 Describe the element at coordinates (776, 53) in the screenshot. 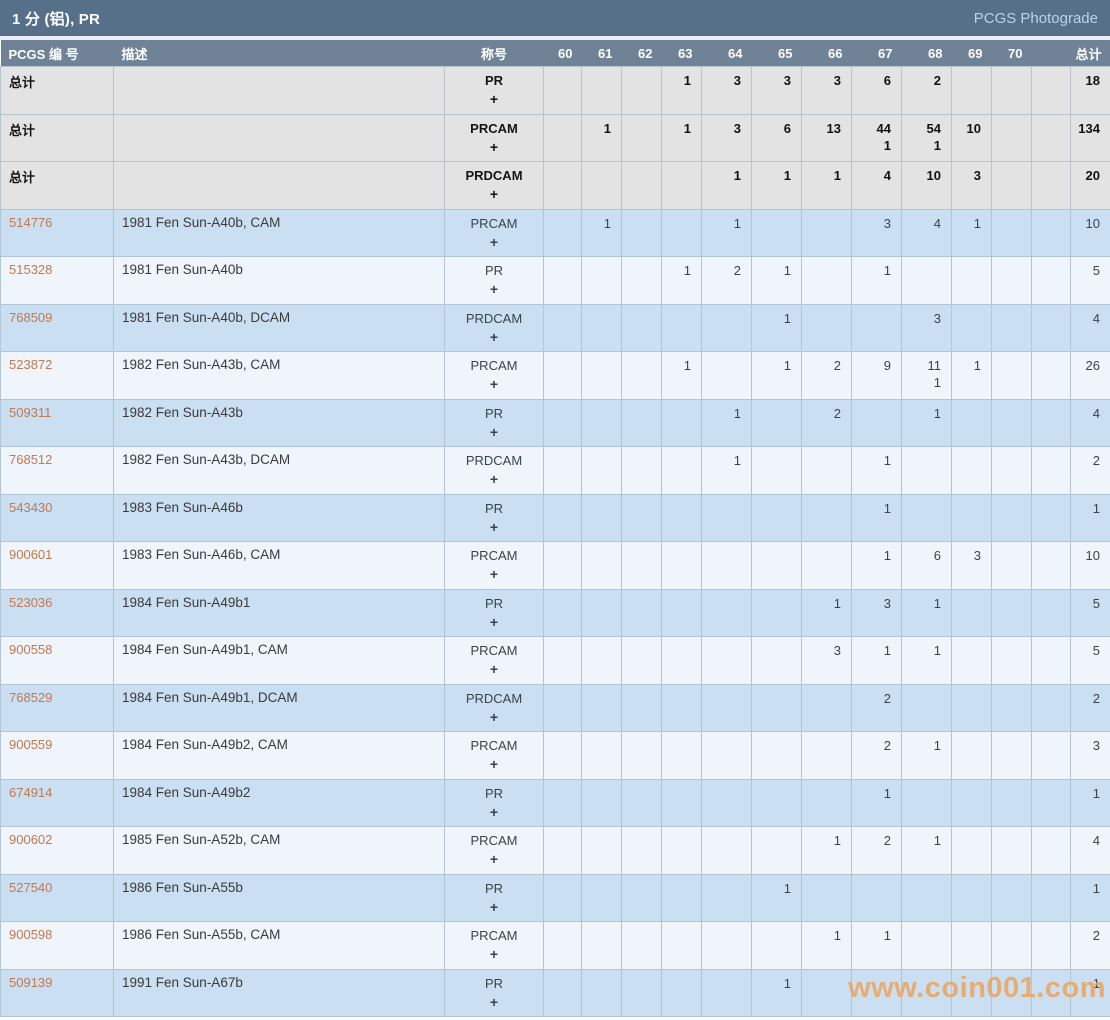

I see `col-header-grade-65: 65` at that location.